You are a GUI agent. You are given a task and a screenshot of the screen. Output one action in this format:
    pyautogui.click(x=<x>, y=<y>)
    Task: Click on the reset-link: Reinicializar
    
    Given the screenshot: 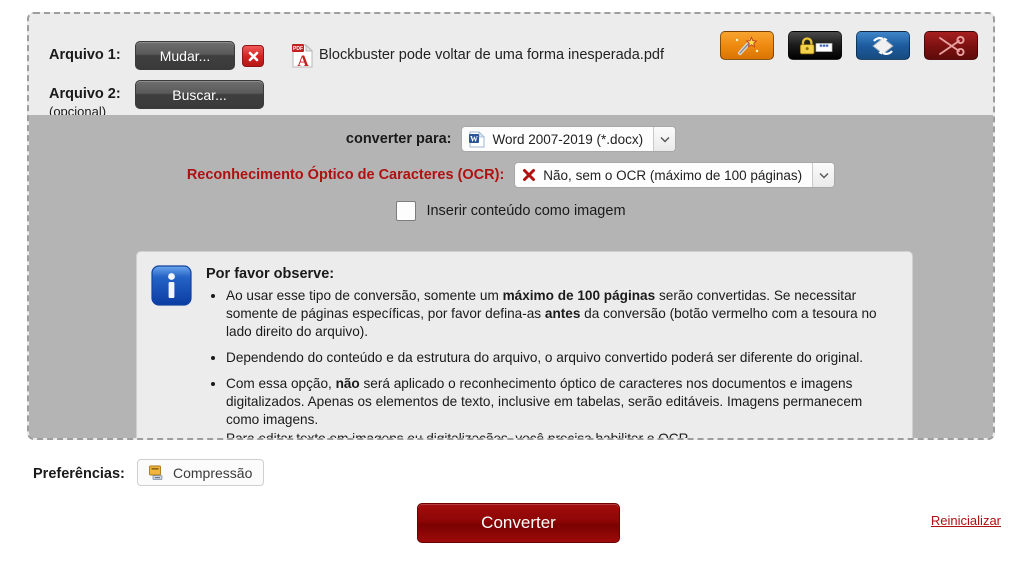 What is the action you would take?
    pyautogui.click(x=966, y=520)
    